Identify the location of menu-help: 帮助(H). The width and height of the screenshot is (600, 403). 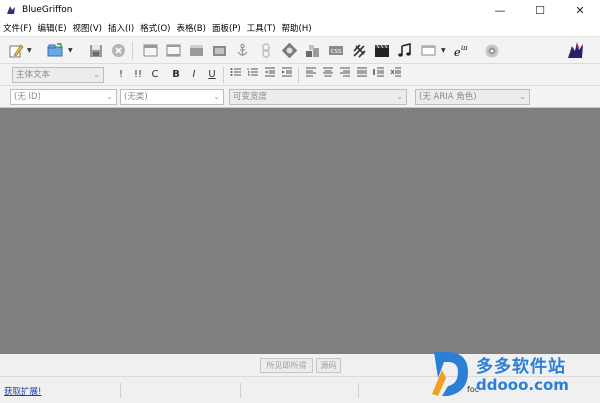
(297, 28).